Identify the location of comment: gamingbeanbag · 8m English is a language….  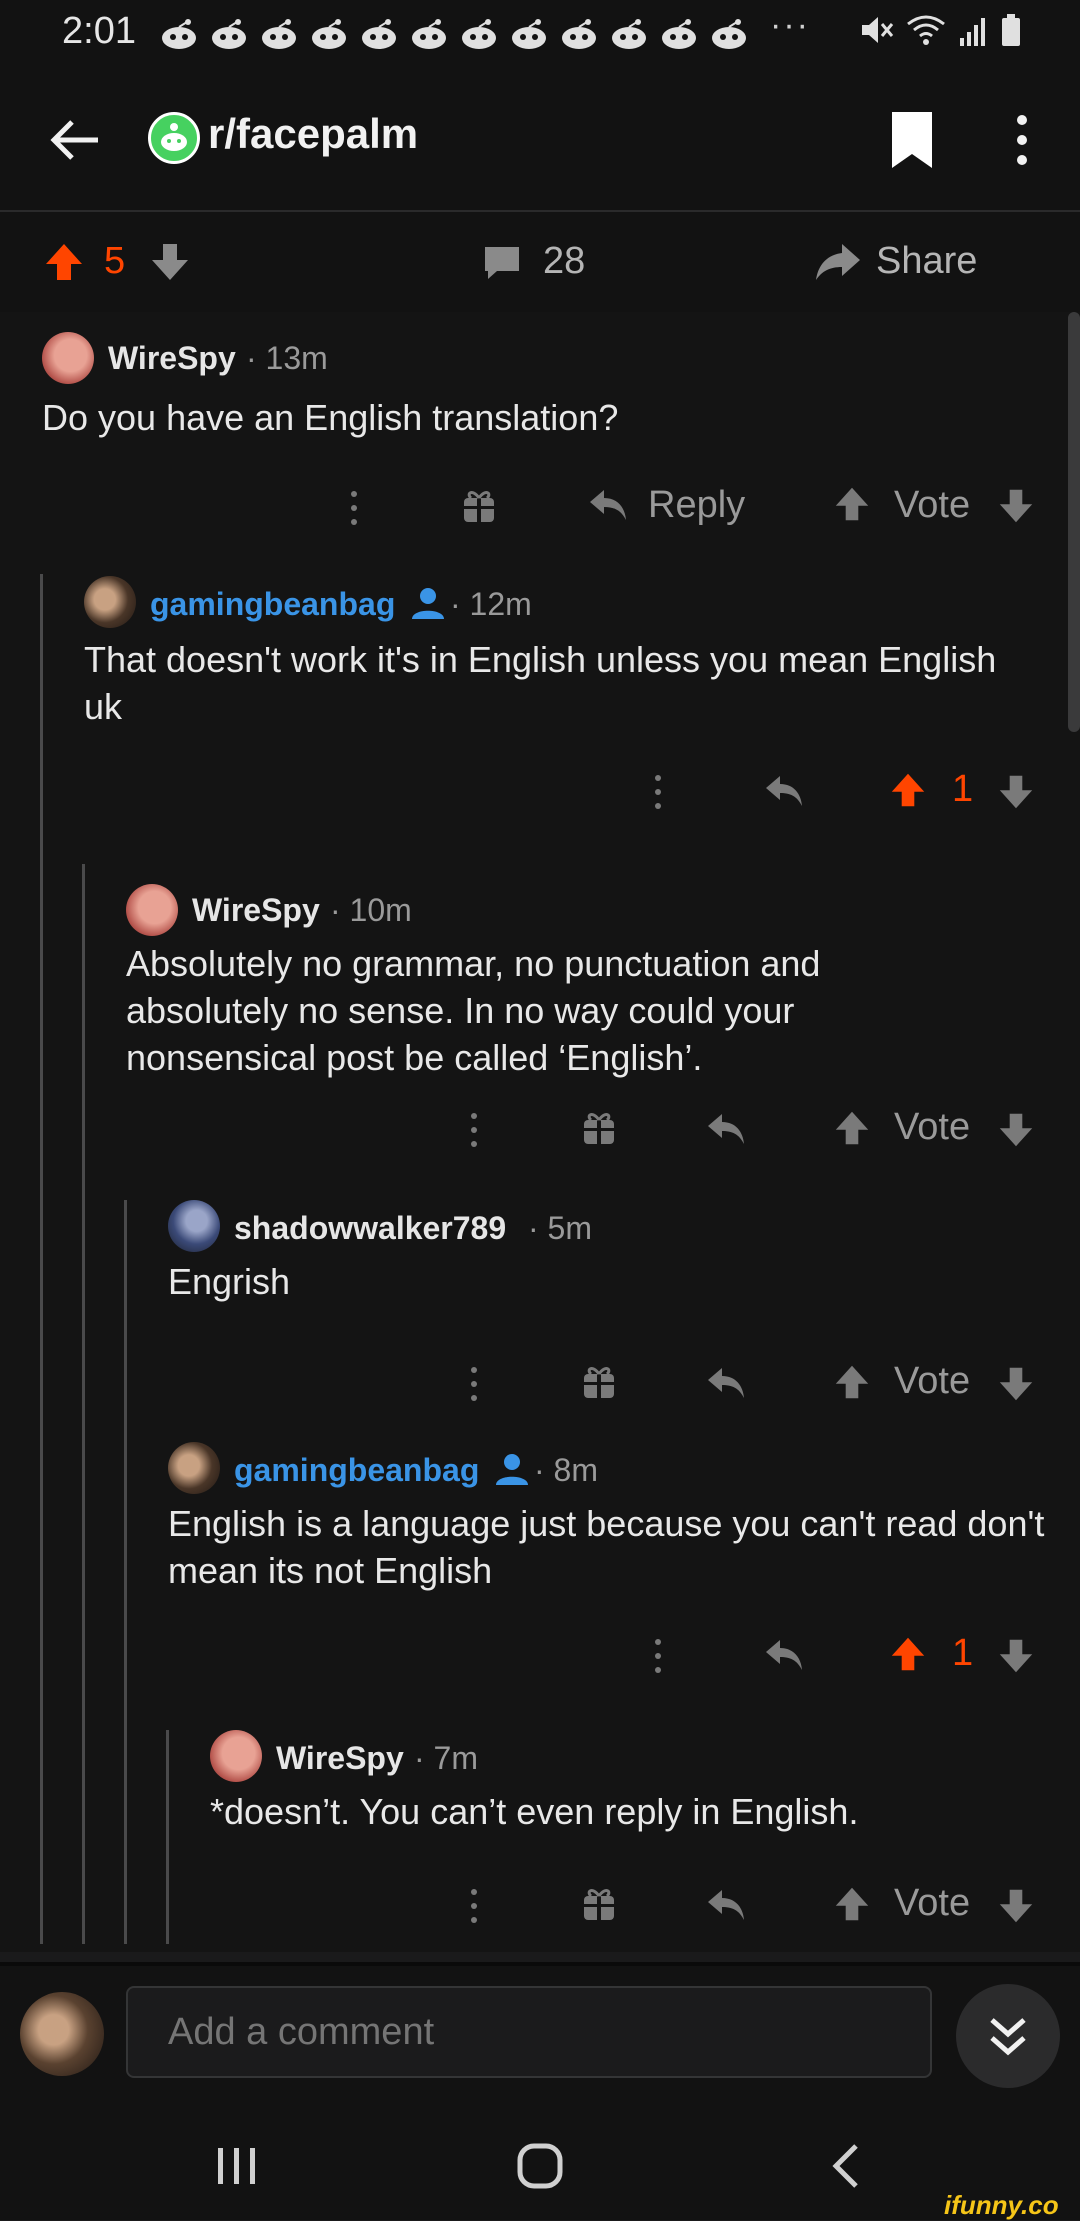
(540, 1586).